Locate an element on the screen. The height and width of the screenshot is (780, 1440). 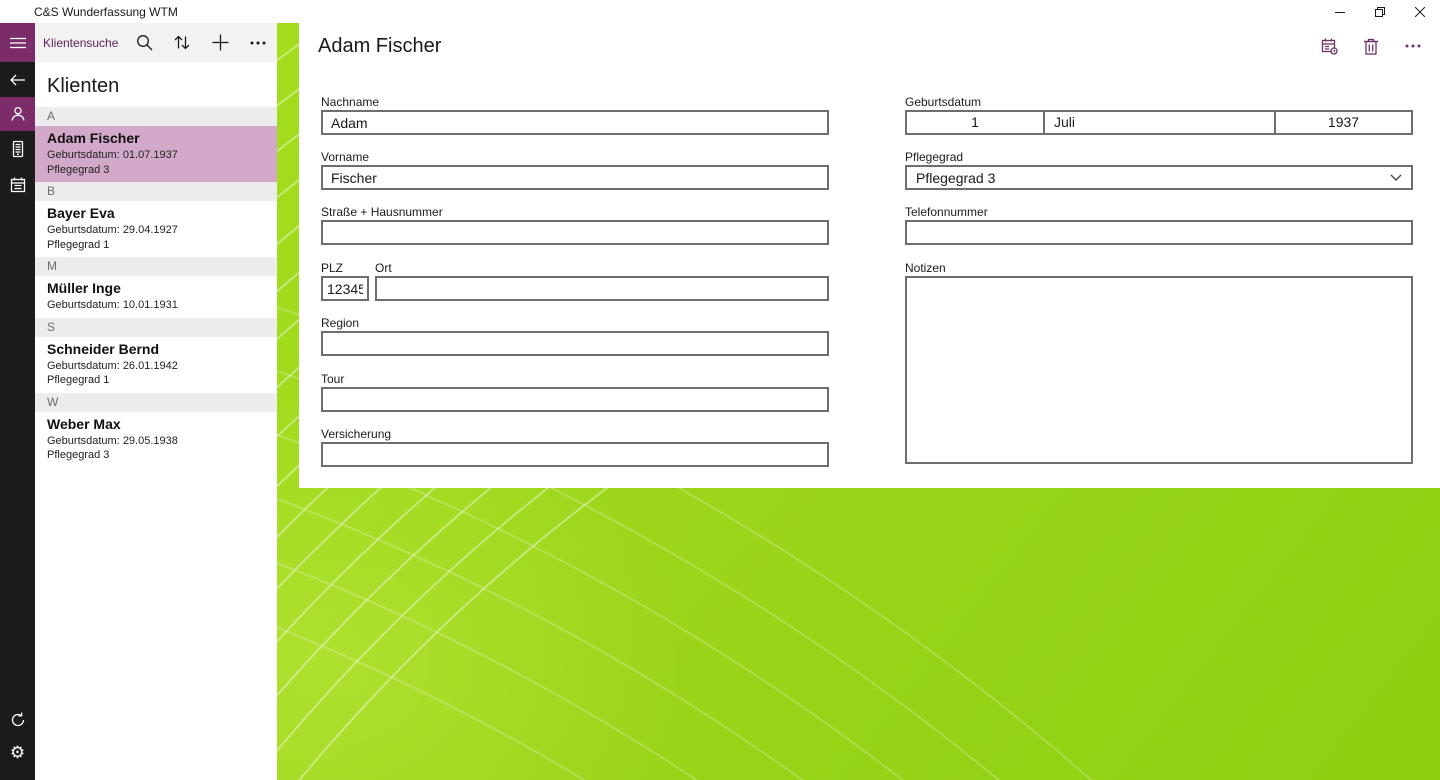
hamburger-menu-button is located at coordinates (17, 42).